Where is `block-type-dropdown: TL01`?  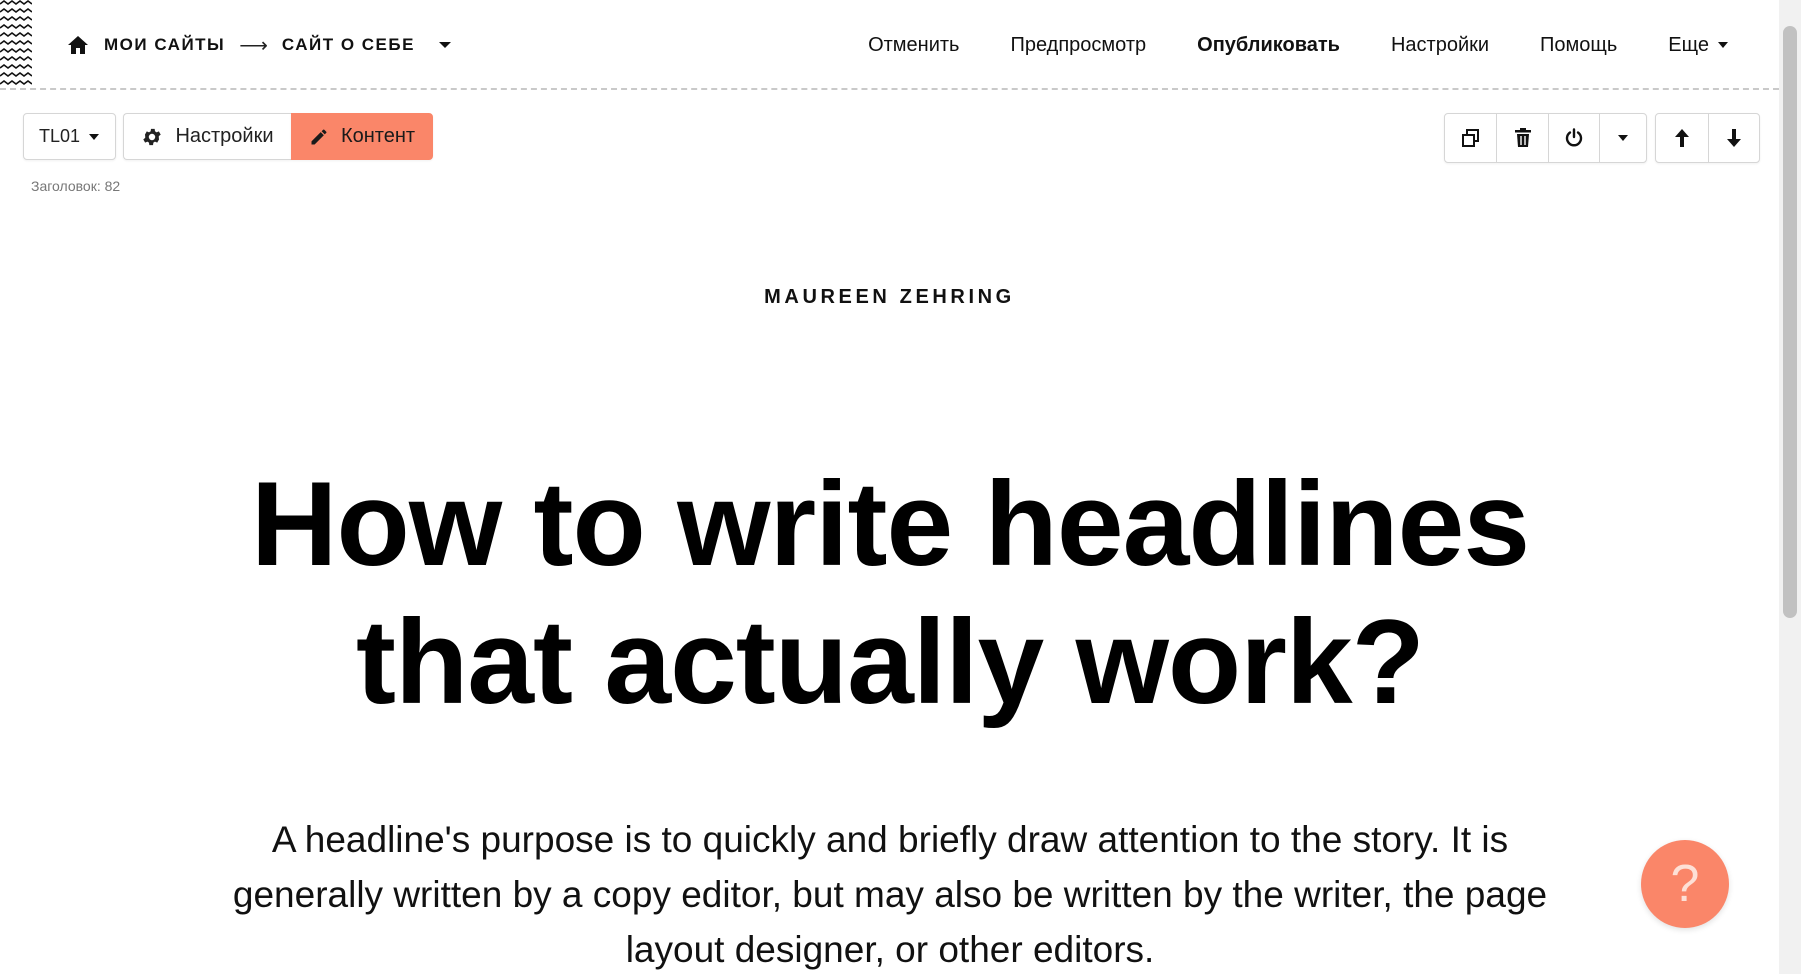
block-type-dropdown: TL01 is located at coordinates (69, 136).